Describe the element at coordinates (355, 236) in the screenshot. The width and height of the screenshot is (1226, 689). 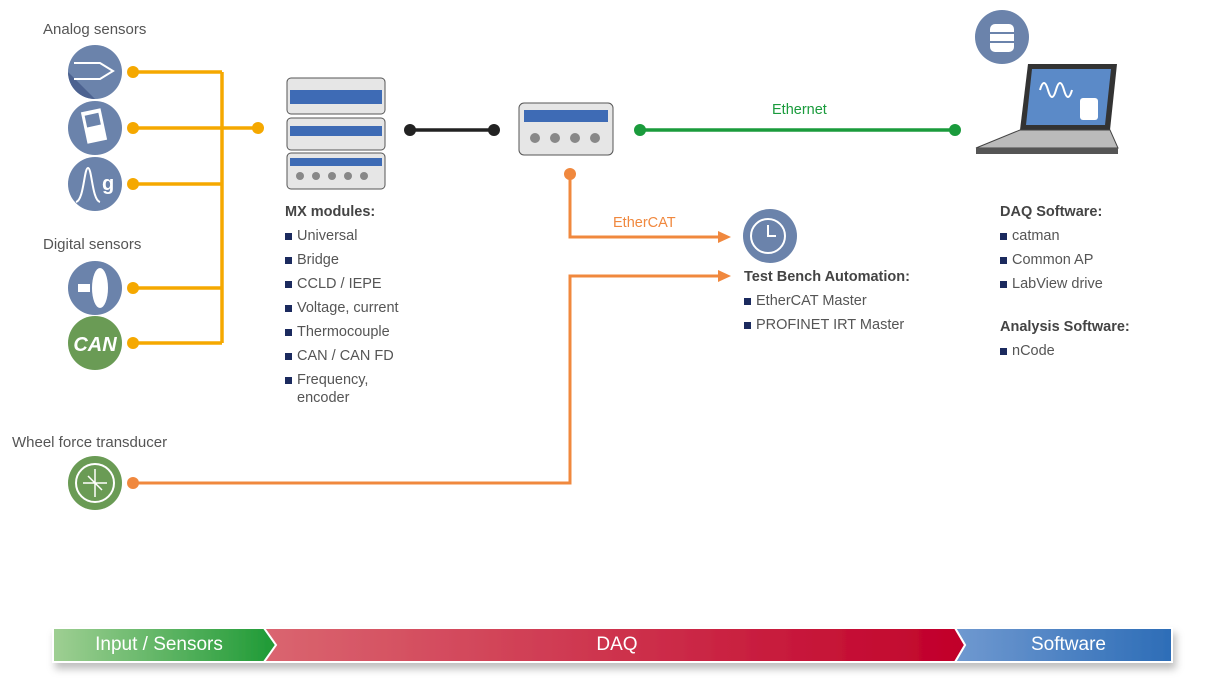
I see `list-item: Universal` at that location.